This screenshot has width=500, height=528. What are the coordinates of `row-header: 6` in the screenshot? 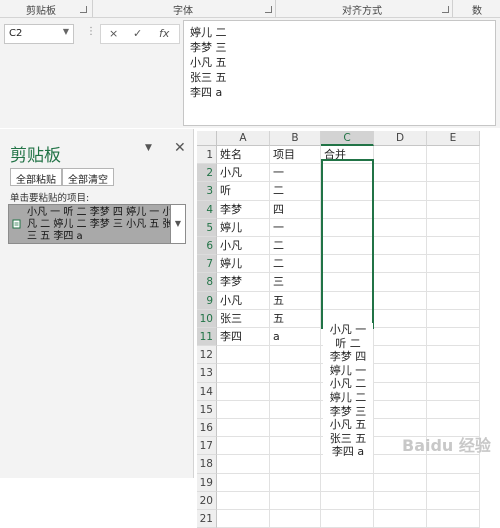 It's located at (207, 246).